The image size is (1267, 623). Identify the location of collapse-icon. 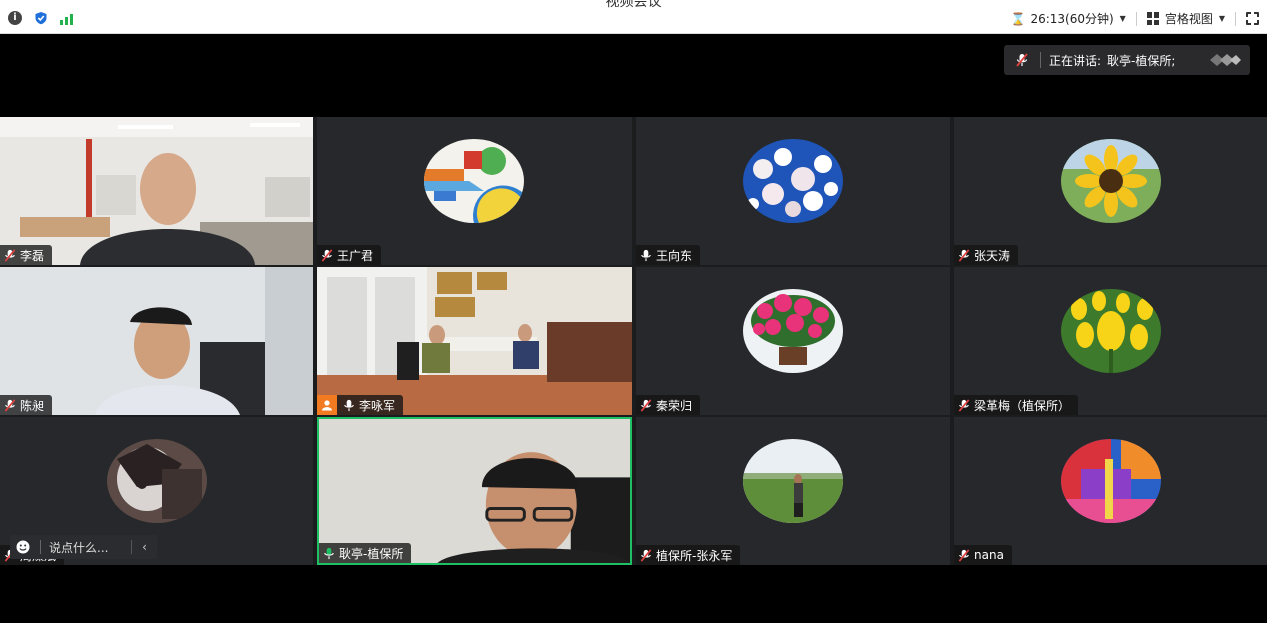
(1225, 60).